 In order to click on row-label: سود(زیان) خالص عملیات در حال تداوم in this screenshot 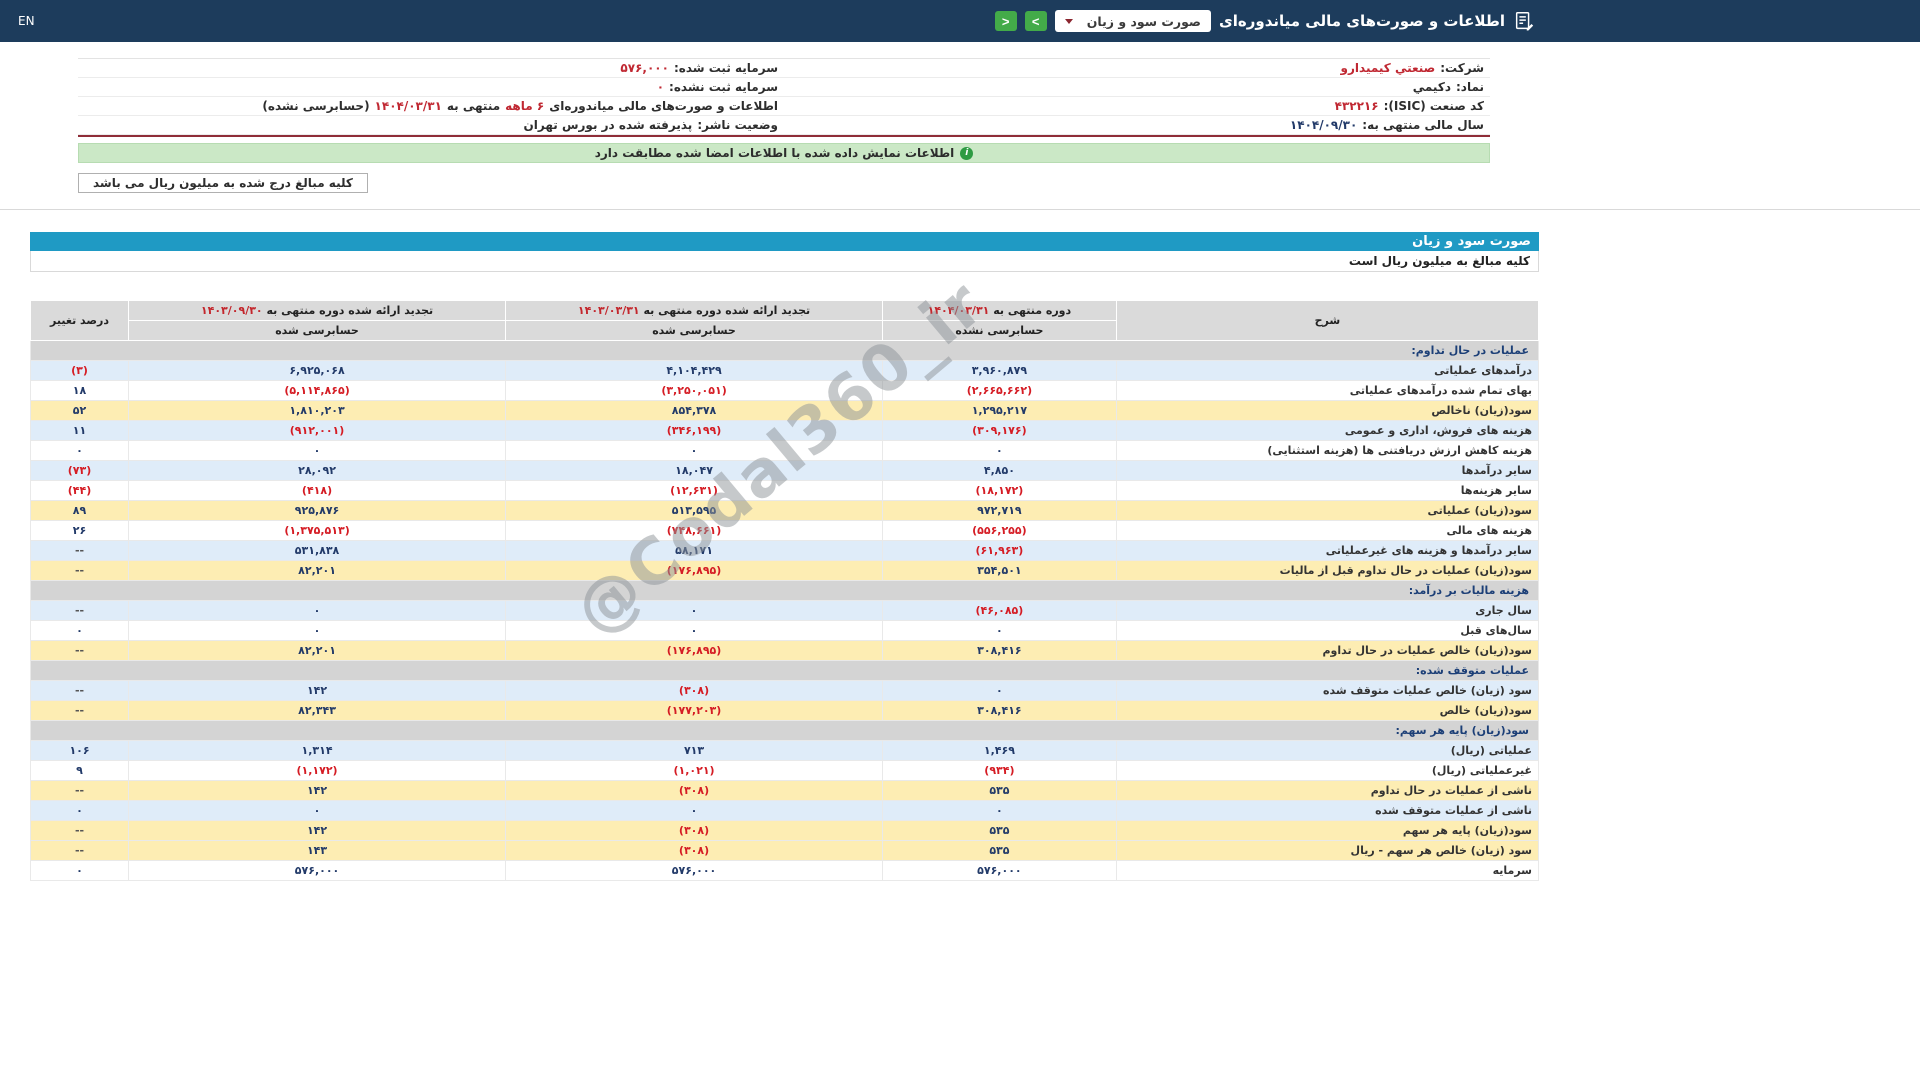, I will do `click(1327, 650)`.